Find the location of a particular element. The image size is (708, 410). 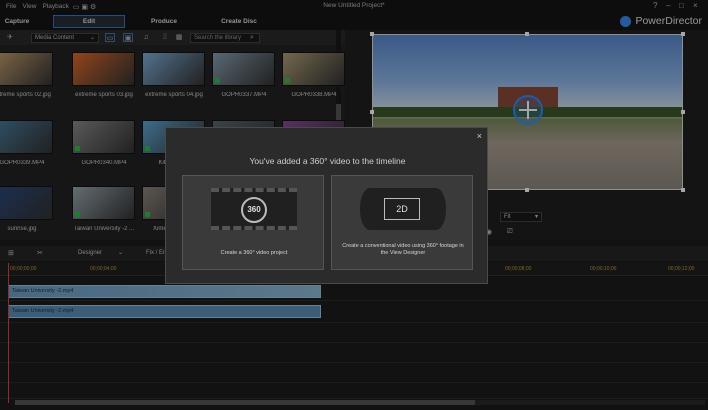

dialog-close-icon: × is located at coordinates (479, 136).